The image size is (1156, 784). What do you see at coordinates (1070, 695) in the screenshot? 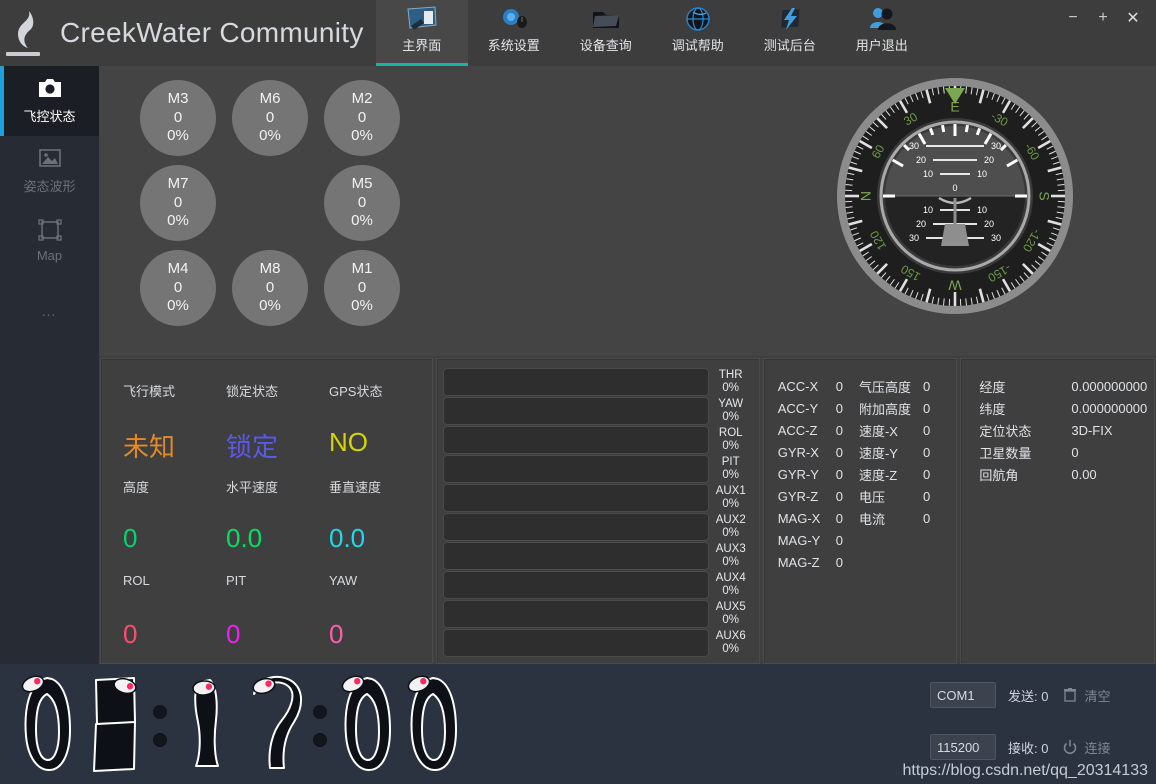
I see `trash-icon` at bounding box center [1070, 695].